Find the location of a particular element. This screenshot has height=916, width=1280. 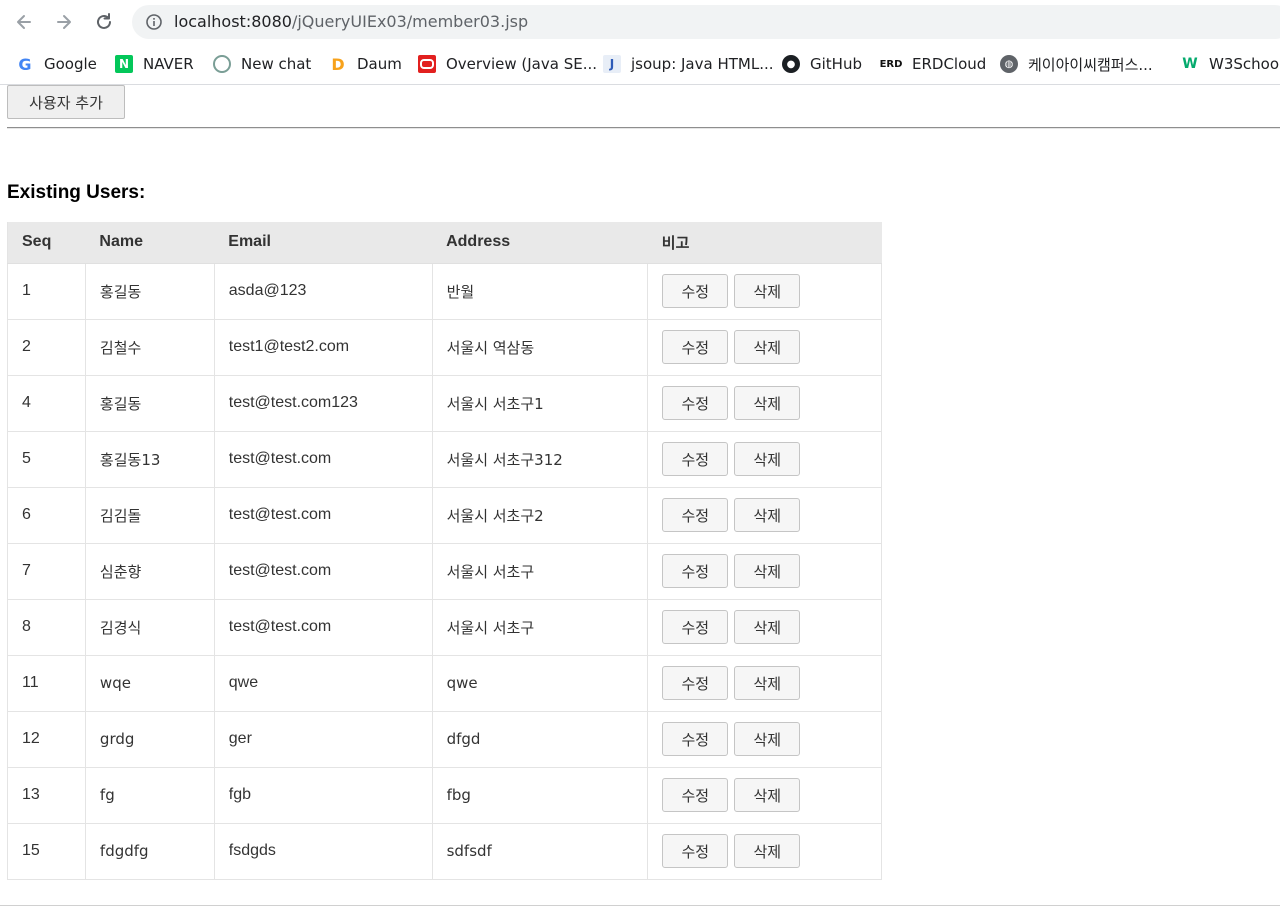

table-row: 8 김경식 test@test.com 서울시 서초구 수정 삭제 is located at coordinates (444, 626).